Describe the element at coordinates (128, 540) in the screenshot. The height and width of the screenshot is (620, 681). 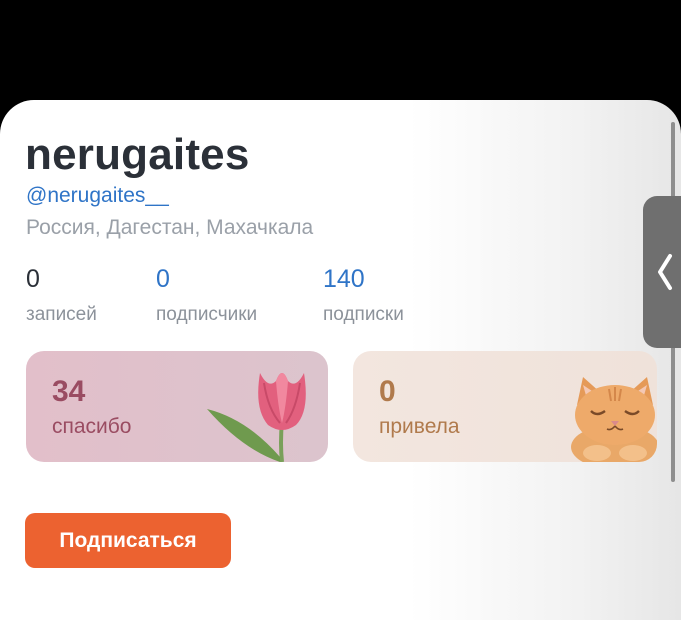
I see `subscribe-button: Подписаться` at that location.